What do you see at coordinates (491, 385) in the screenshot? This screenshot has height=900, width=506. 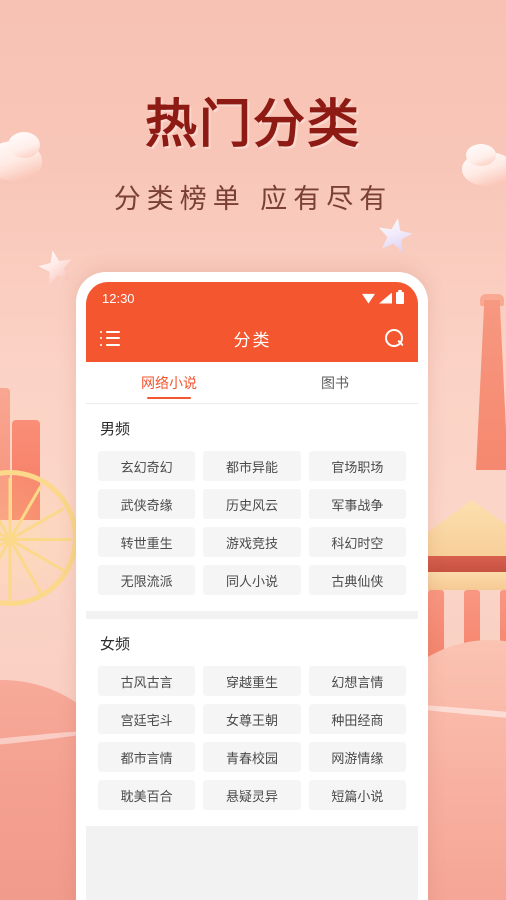 I see `tower-icon` at bounding box center [491, 385].